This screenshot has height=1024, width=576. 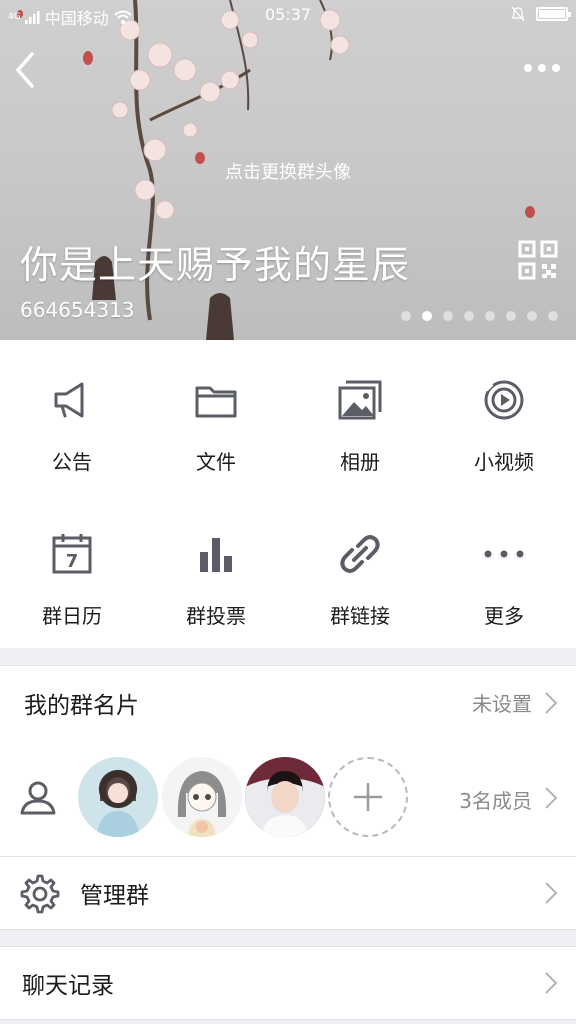 What do you see at coordinates (518, 14) in the screenshot?
I see `mute-bell-icon` at bounding box center [518, 14].